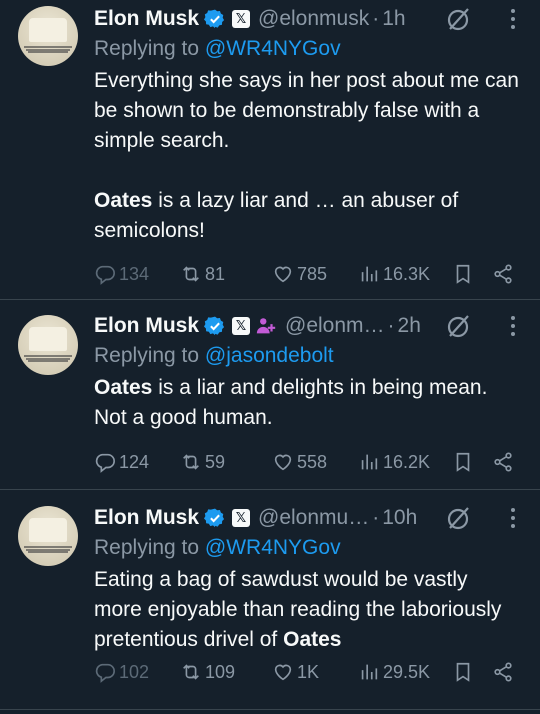 The image size is (540, 714). I want to click on view-count: 29.5K, so click(407, 671).